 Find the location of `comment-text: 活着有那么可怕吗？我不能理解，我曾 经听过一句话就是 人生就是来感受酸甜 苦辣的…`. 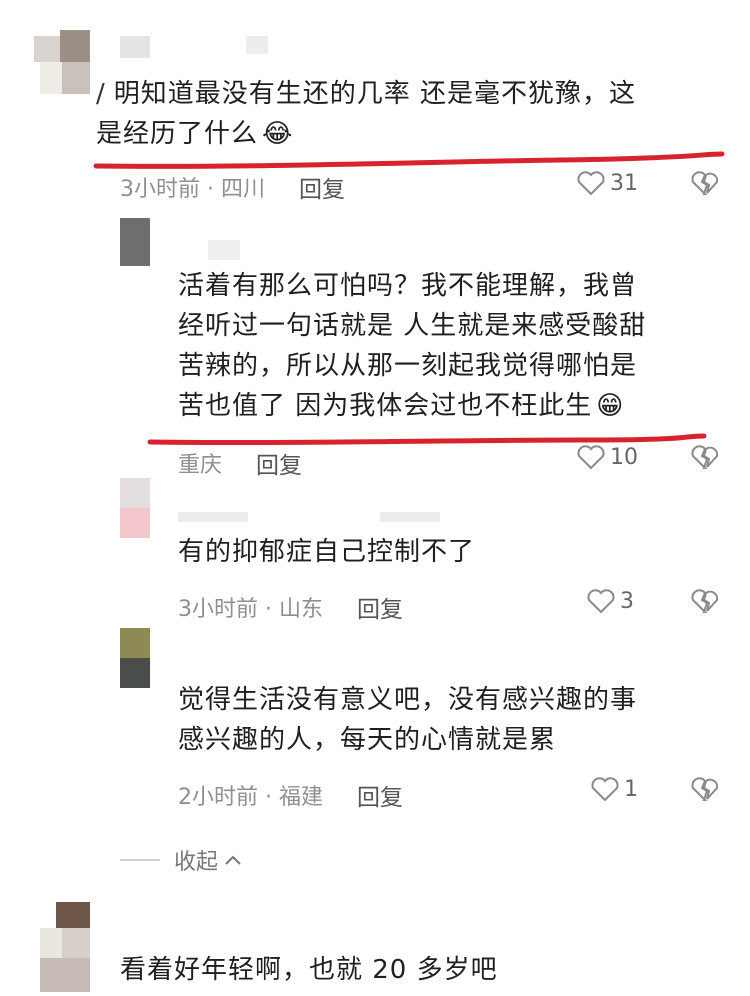

comment-text: 活着有那么可怕吗？我不能理解，我曾 经听过一句话就是 人生就是来感受酸甜 苦辣的… is located at coordinates (412, 346).